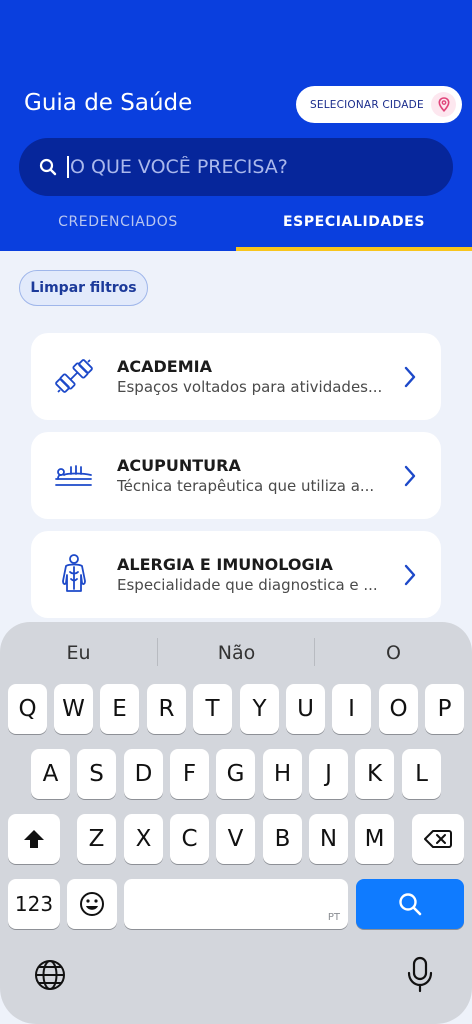 This screenshot has width=472, height=1024. I want to click on key-h: H, so click(282, 774).